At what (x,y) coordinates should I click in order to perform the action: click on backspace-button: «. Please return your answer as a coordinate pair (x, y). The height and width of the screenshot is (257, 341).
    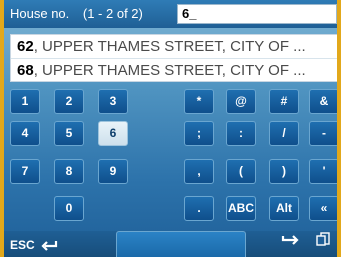
    Looking at the image, I should click on (323, 208).